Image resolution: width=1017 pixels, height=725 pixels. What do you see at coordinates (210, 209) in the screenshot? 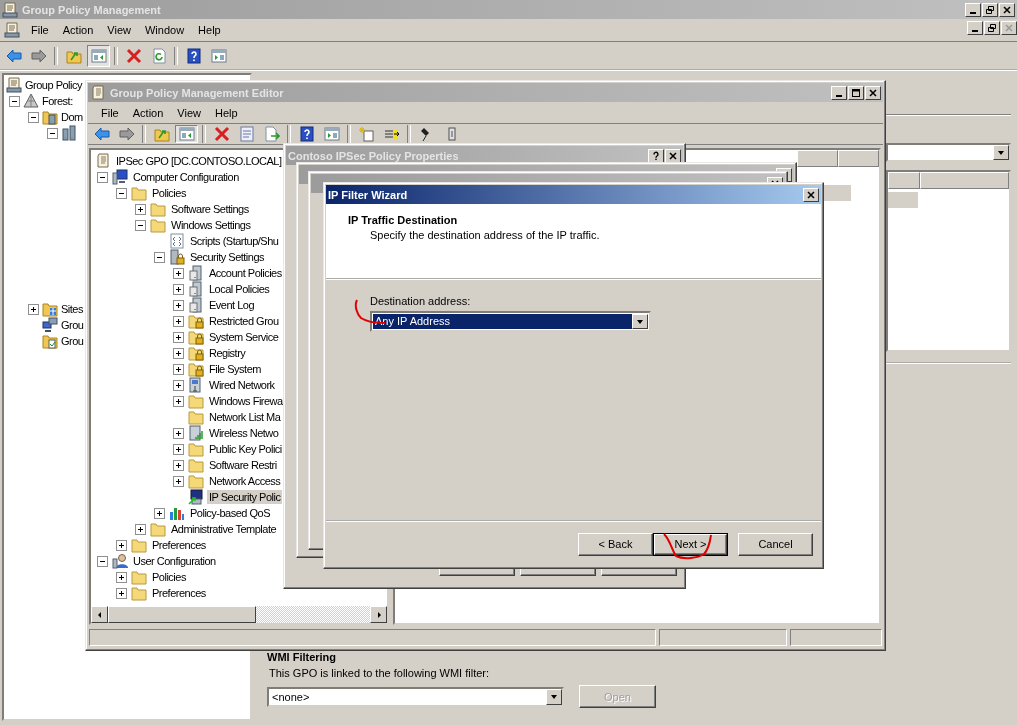
I see `tree-item: Software Settings` at bounding box center [210, 209].